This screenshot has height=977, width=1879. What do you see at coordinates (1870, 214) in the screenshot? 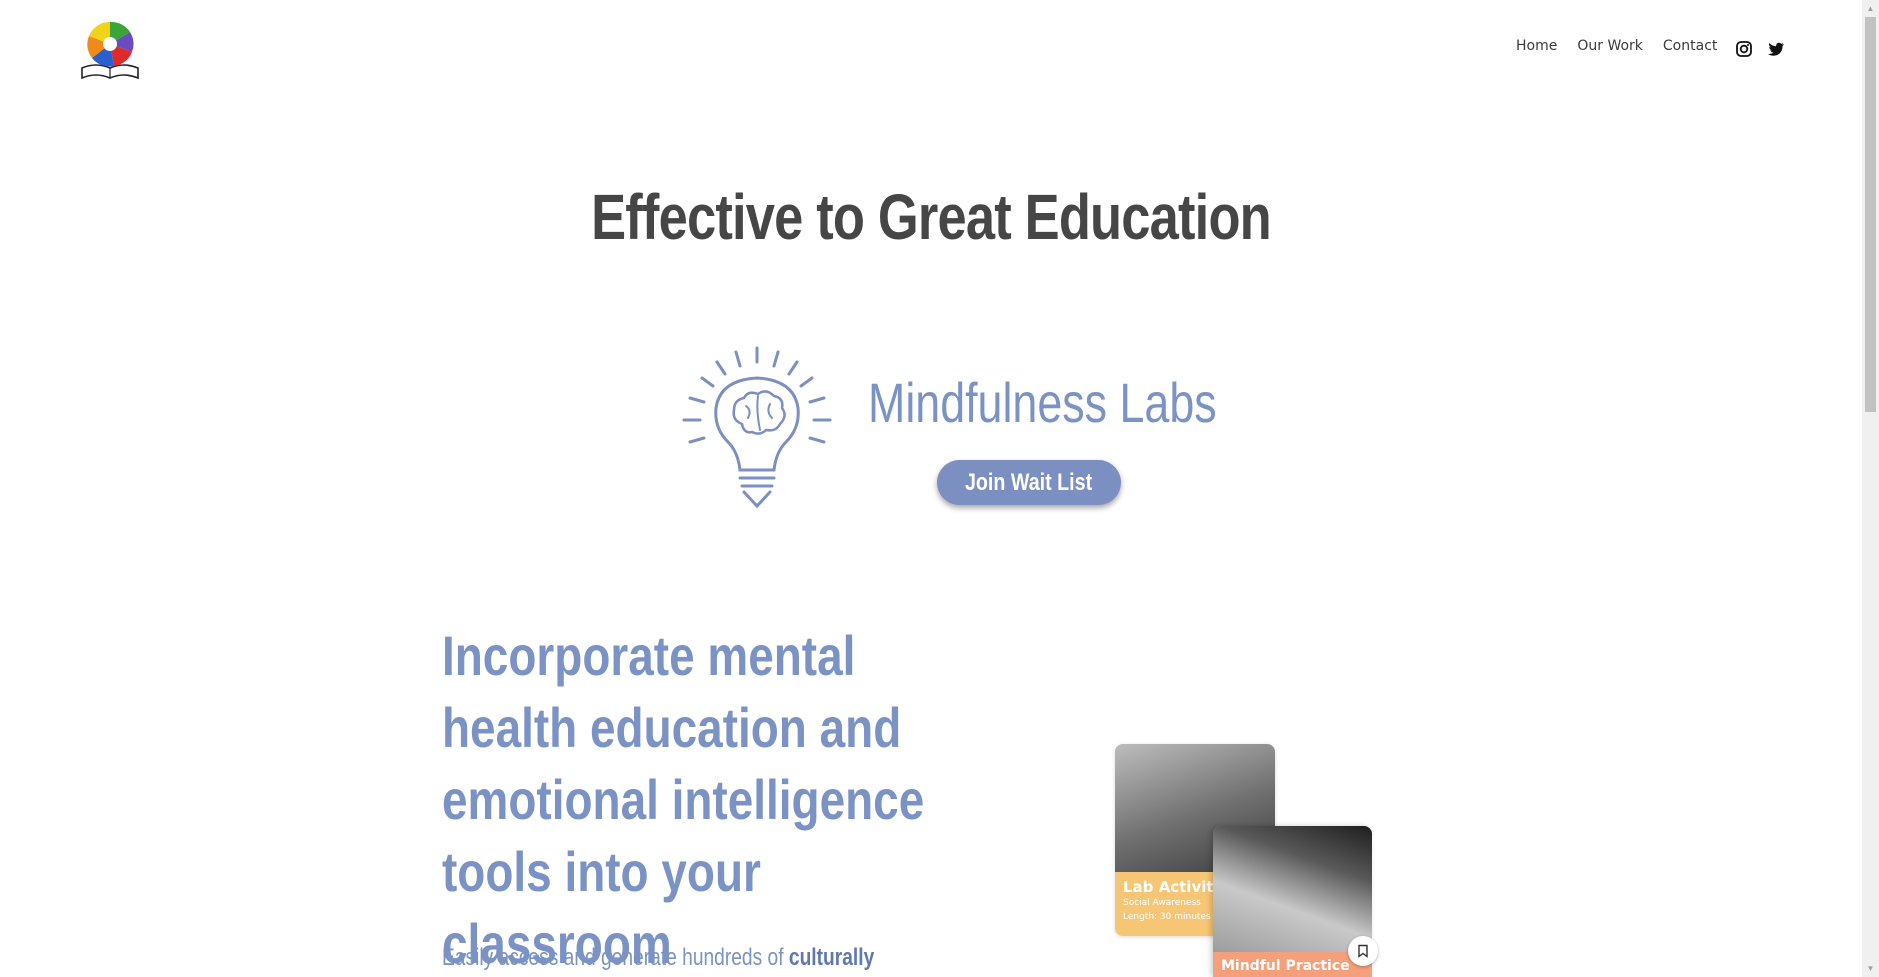
I see `scroll-thumb` at bounding box center [1870, 214].